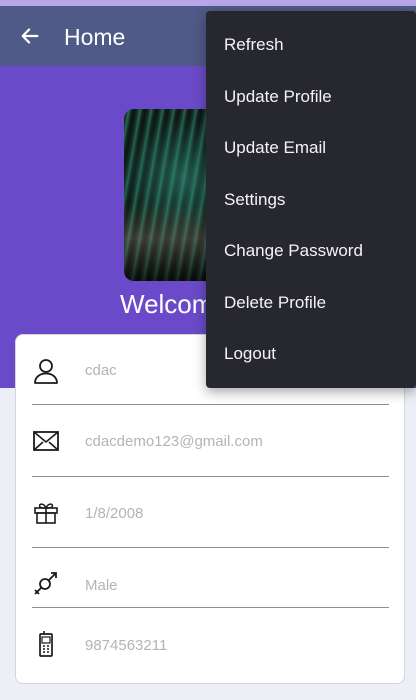 This screenshot has width=416, height=700. Describe the element at coordinates (46, 583) in the screenshot. I see `gender-icon` at that location.